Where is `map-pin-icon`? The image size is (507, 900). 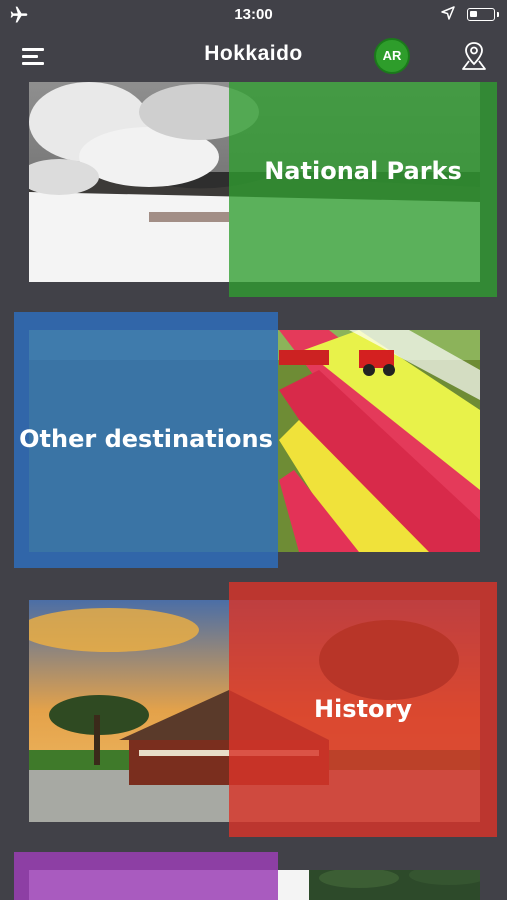 map-pin-icon is located at coordinates (474, 56).